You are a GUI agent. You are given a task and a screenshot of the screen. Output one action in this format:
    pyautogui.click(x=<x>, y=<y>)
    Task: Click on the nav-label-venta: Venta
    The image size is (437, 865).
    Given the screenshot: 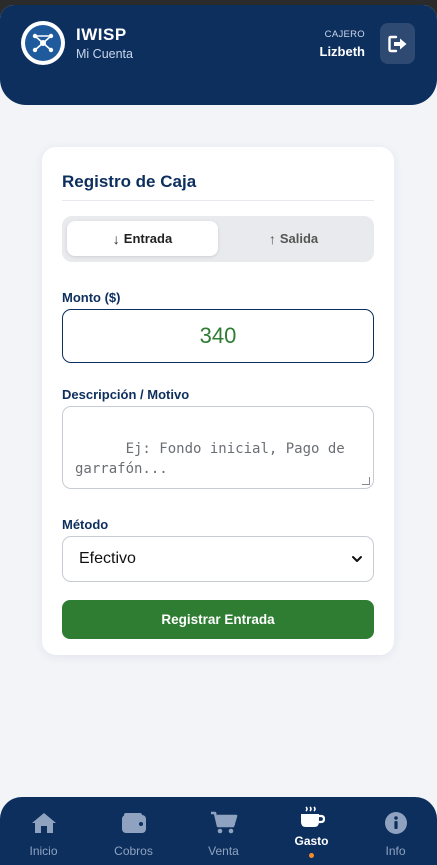 What is the action you would take?
    pyautogui.click(x=223, y=851)
    